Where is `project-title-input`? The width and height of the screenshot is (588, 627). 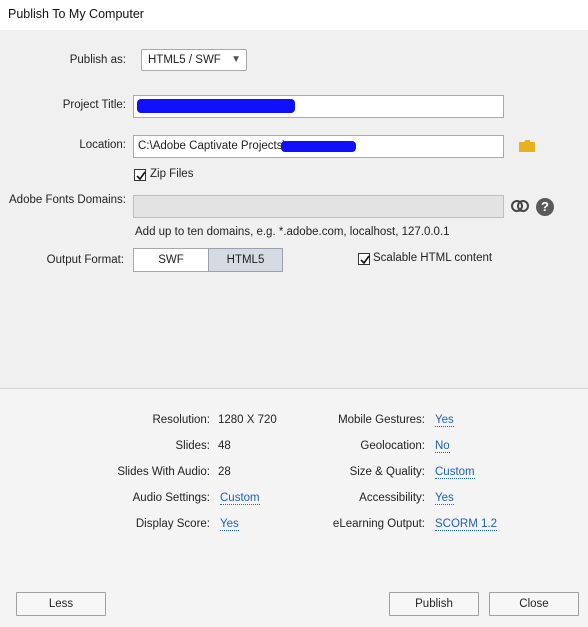
project-title-input is located at coordinates (318, 106).